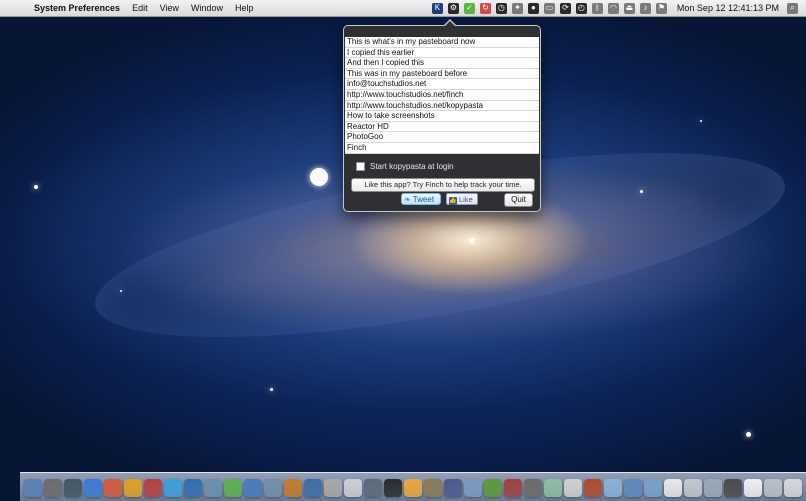 Image resolution: width=806 pixels, height=501 pixels. I want to click on start-at-login-row: Start kopypasta at login, so click(405, 166).